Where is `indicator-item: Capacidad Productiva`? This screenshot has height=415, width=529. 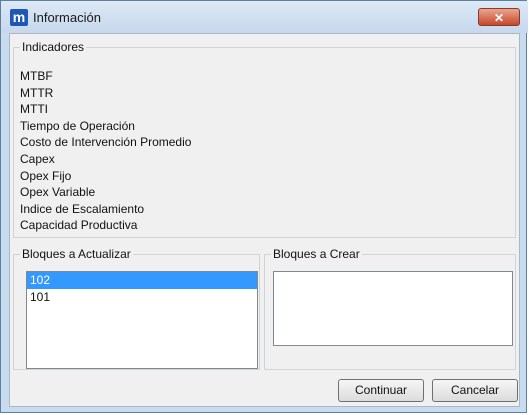
indicator-item: Capacidad Productiva is located at coordinates (79, 225).